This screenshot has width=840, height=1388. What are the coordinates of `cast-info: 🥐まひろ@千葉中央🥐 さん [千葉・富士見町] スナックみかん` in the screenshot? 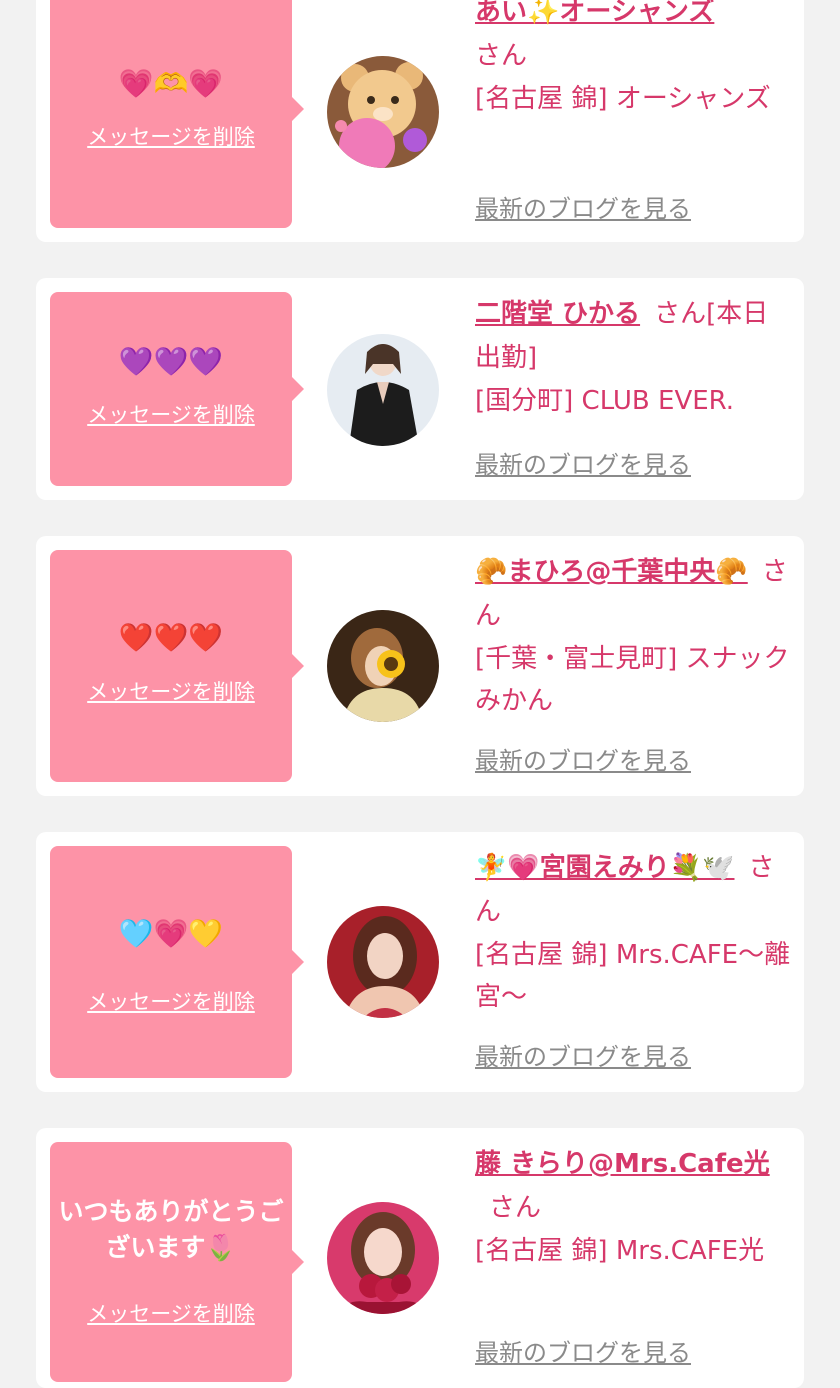 It's located at (634, 636).